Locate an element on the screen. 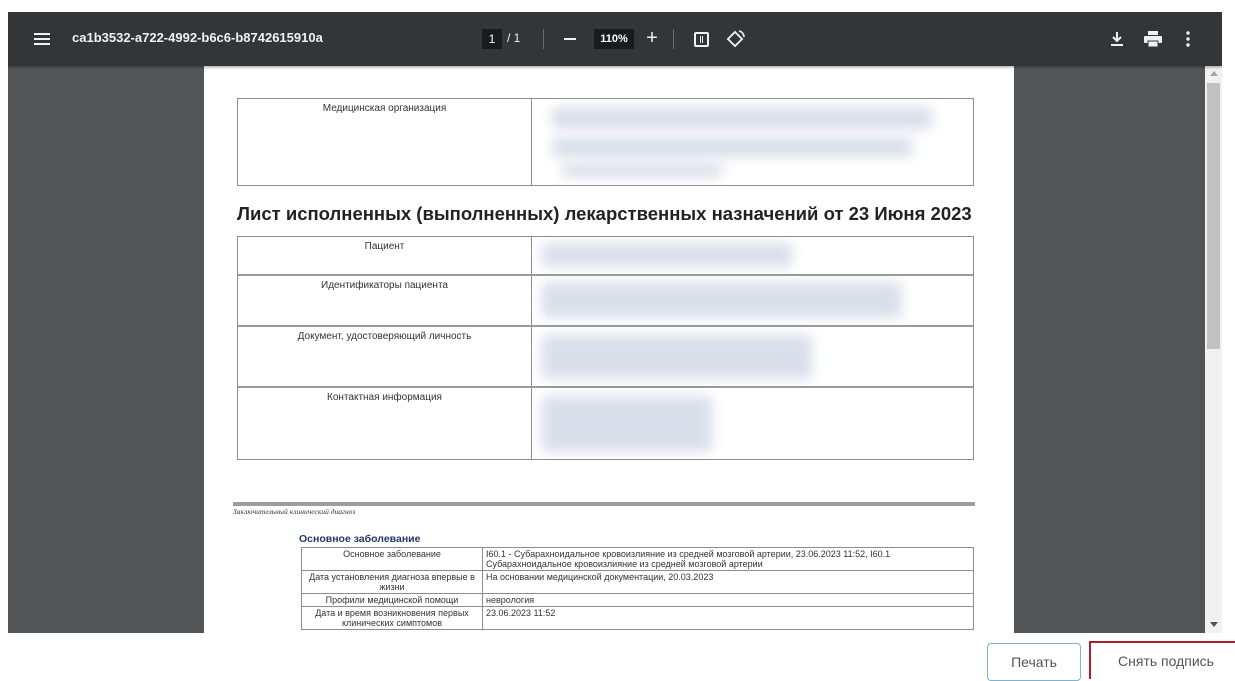 The height and width of the screenshot is (681, 1235). diagnosis-key: Профили медицинской помощи is located at coordinates (392, 600).